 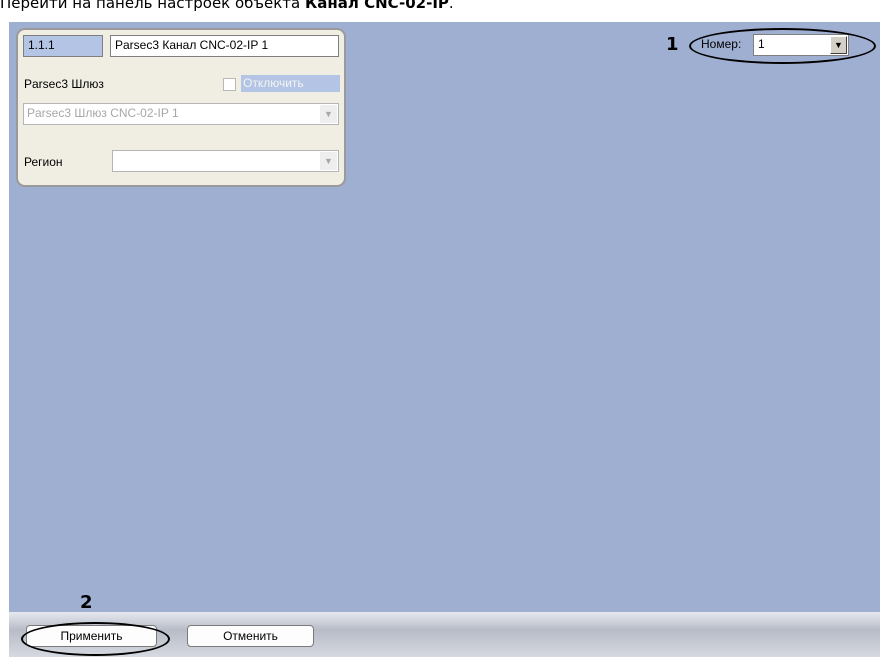 What do you see at coordinates (782, 46) in the screenshot?
I see `highlight-ellipse-number` at bounding box center [782, 46].